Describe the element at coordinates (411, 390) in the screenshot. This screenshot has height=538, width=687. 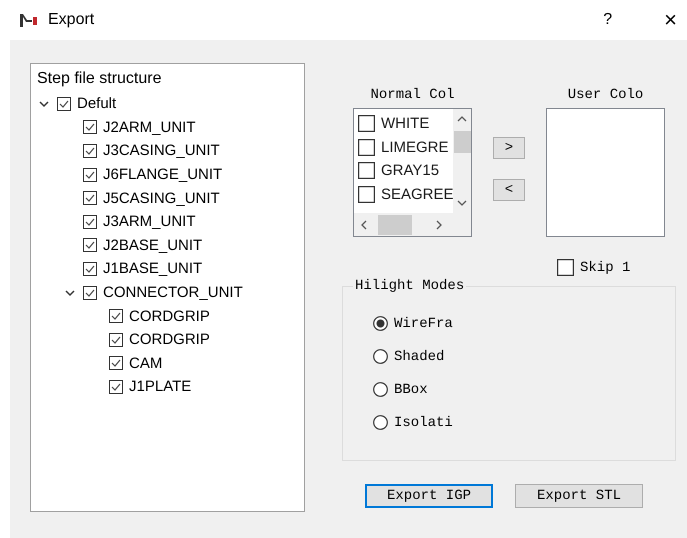
I see `radio-label: BBox` at that location.